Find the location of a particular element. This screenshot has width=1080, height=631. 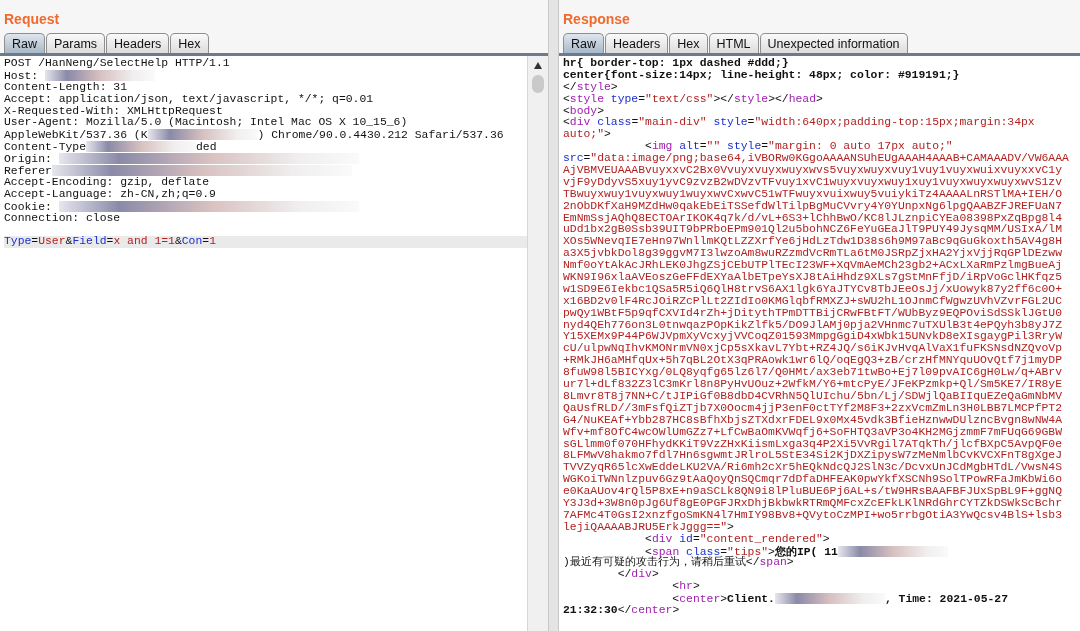

code-line: vjF9yDdyvS5xuy1yvC9zvzB2wDVzvTFvuy1xvC1wuyxvuyxwuy1xuy1vuyxwuyxwuyxwvS1zv is located at coordinates (813, 182).